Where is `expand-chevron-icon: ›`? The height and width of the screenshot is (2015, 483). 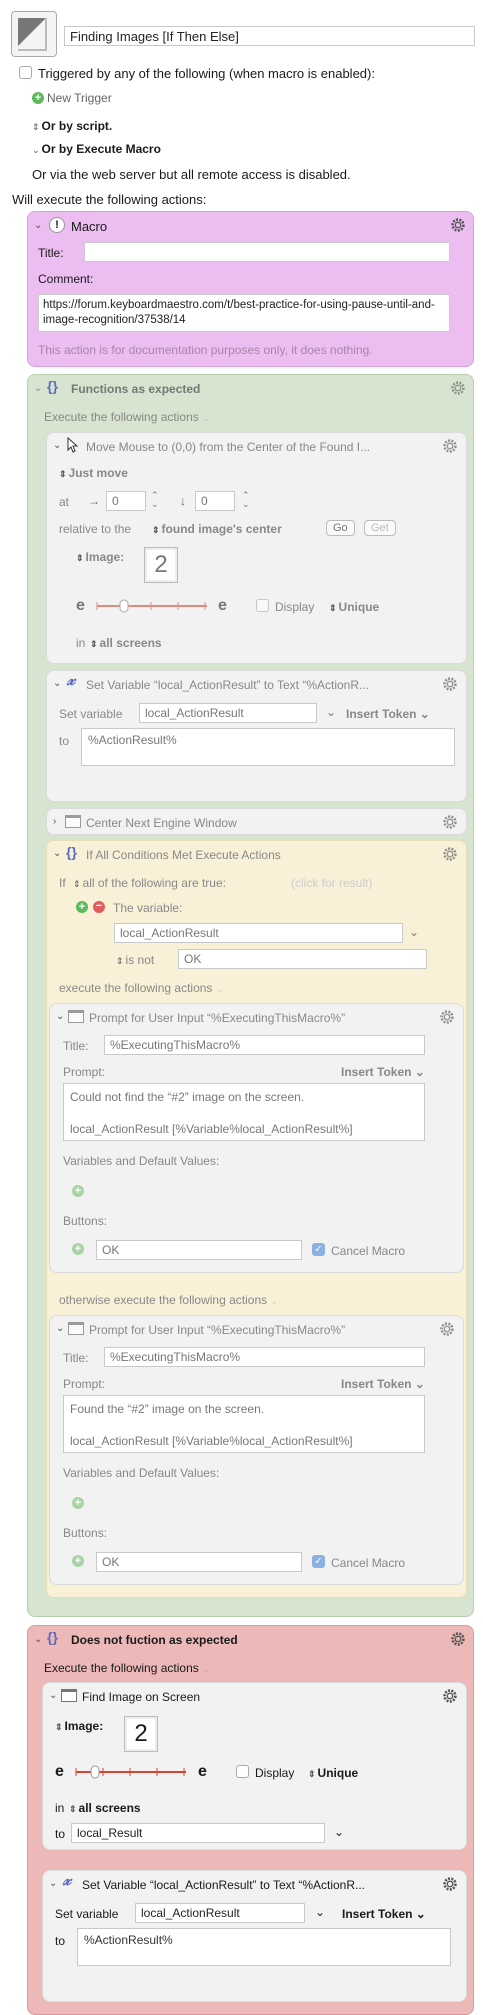 expand-chevron-icon: › is located at coordinates (54, 821).